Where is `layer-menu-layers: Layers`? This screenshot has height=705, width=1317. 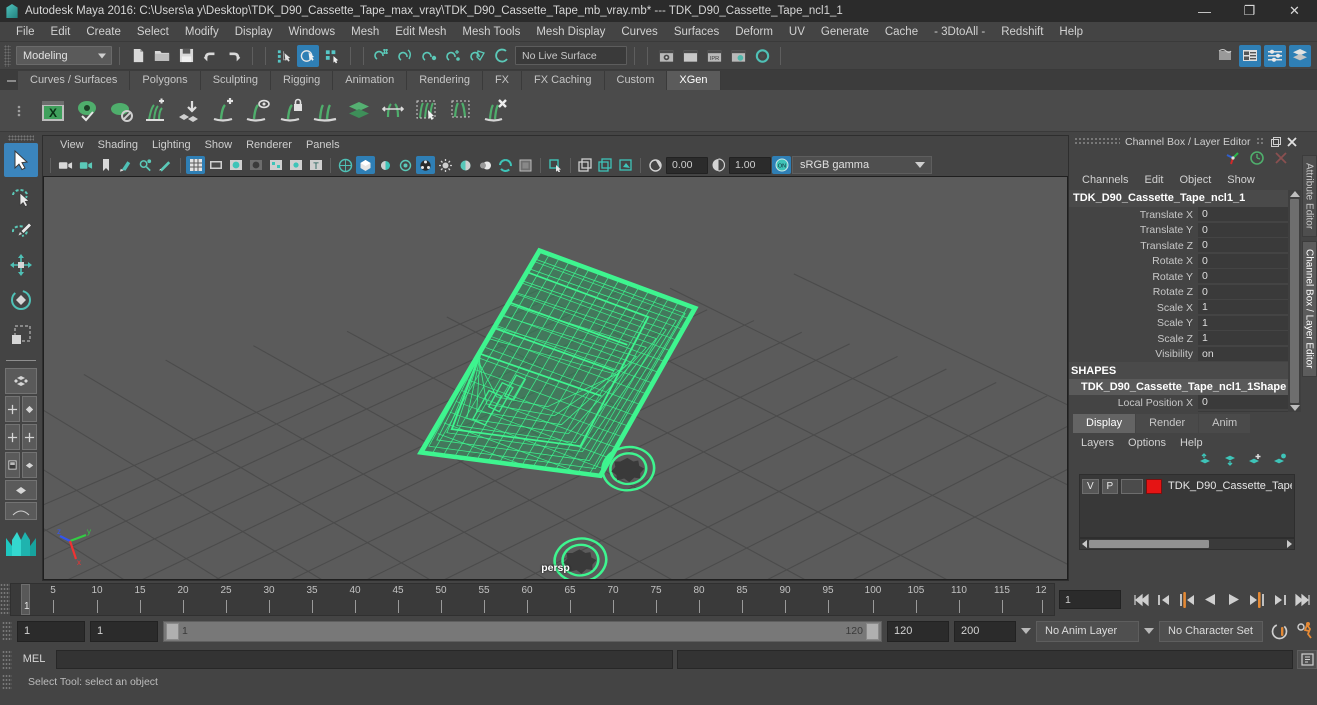 layer-menu-layers: Layers is located at coordinates (1097, 443).